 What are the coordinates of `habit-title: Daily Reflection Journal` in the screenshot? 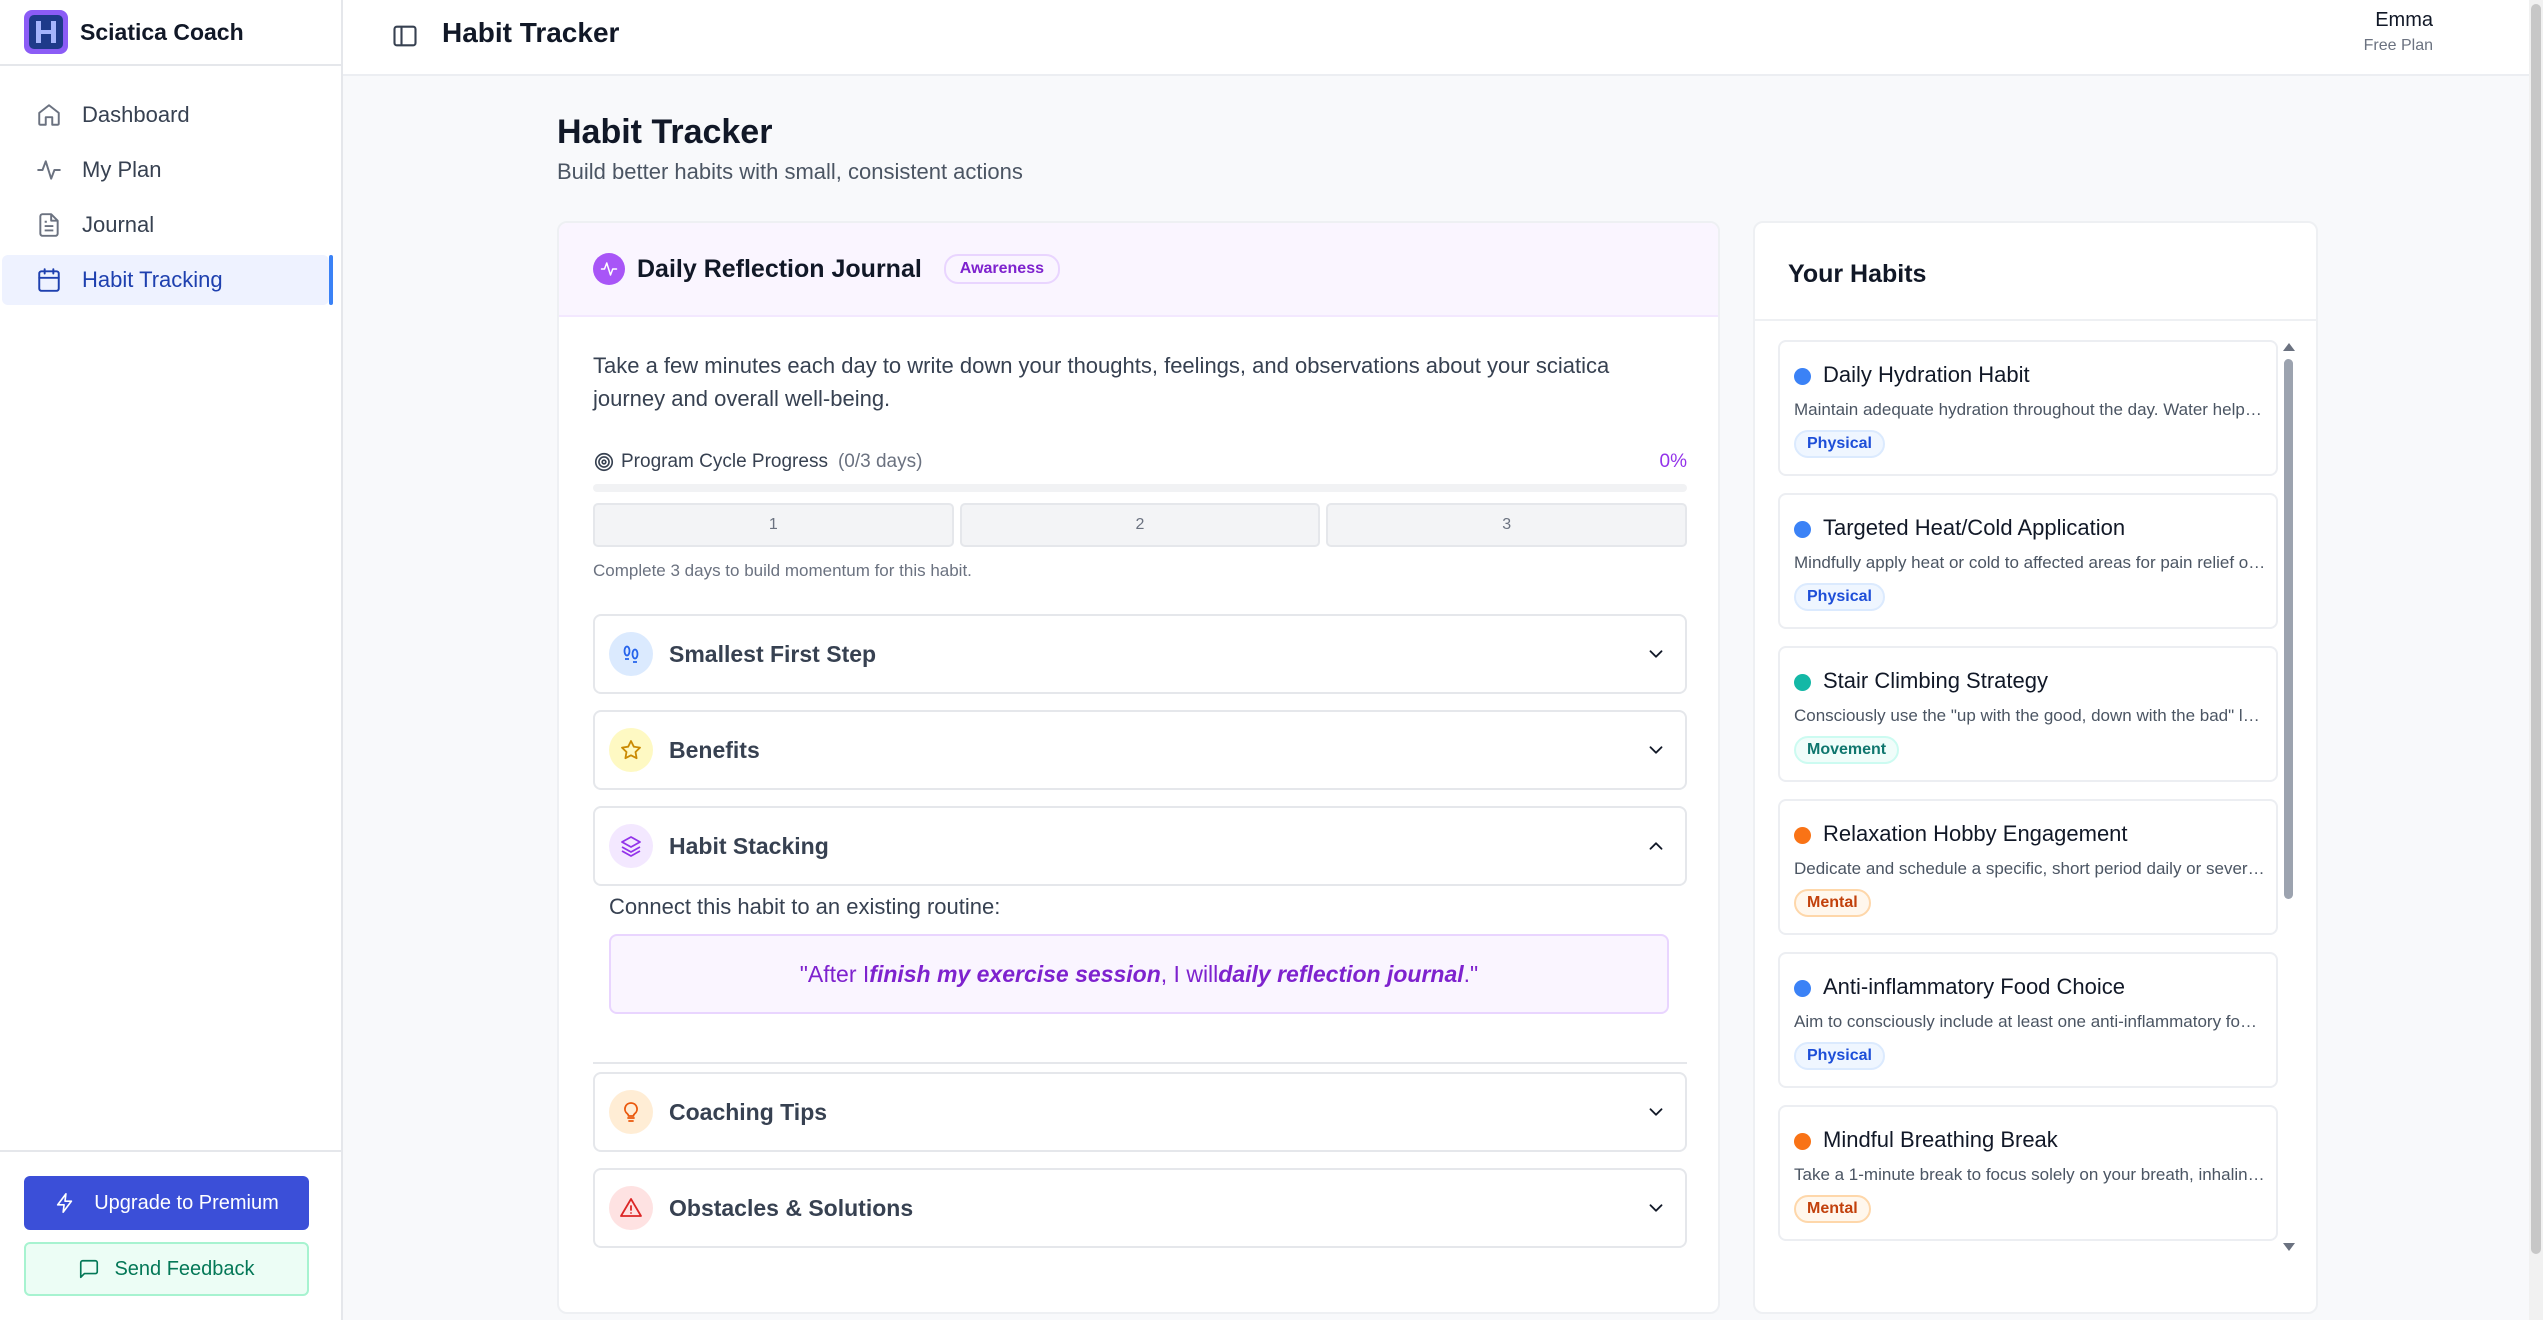 It's located at (779, 268).